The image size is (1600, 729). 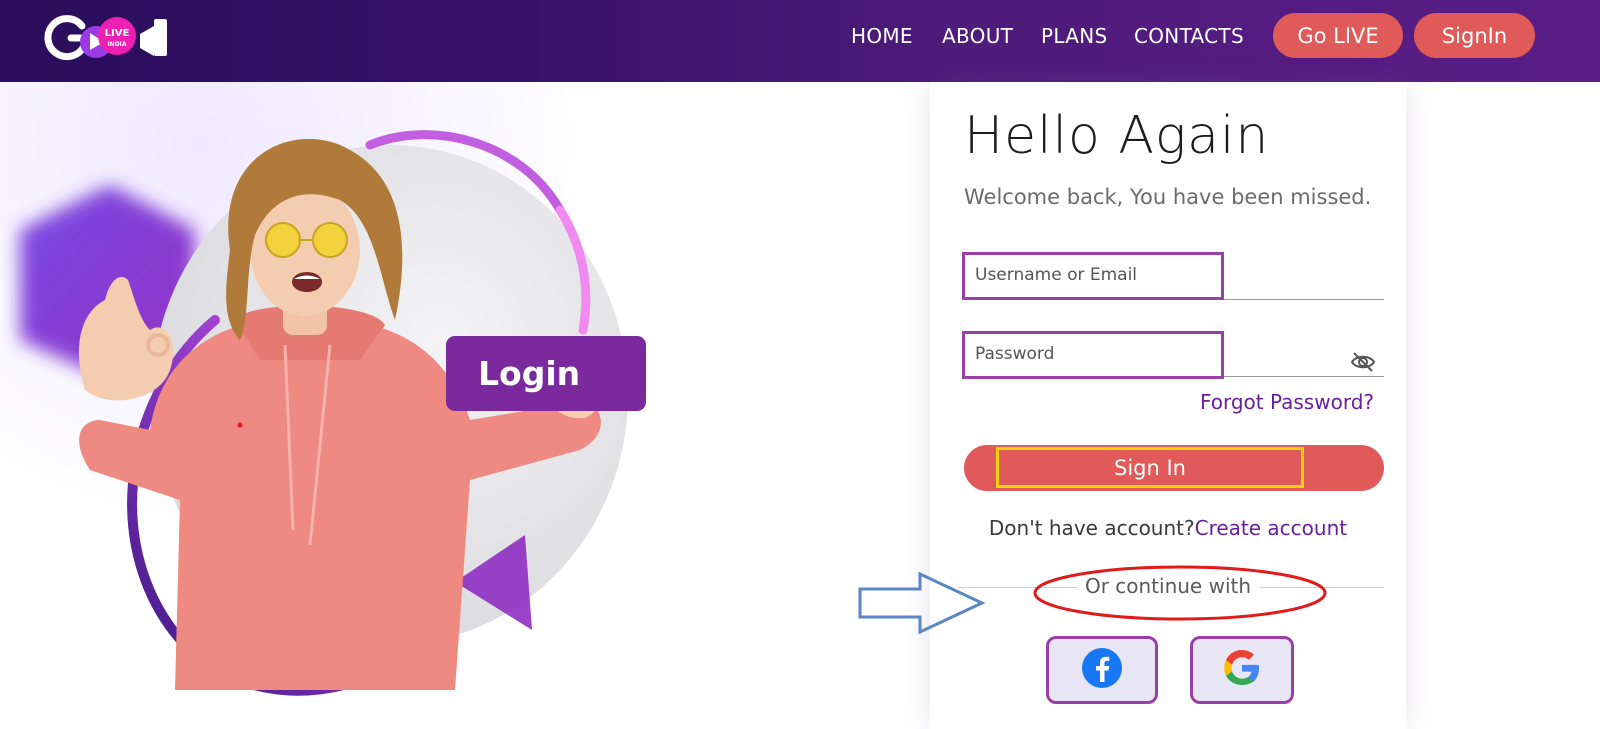 I want to click on signin-nav-button: SignIn, so click(x=1474, y=35).